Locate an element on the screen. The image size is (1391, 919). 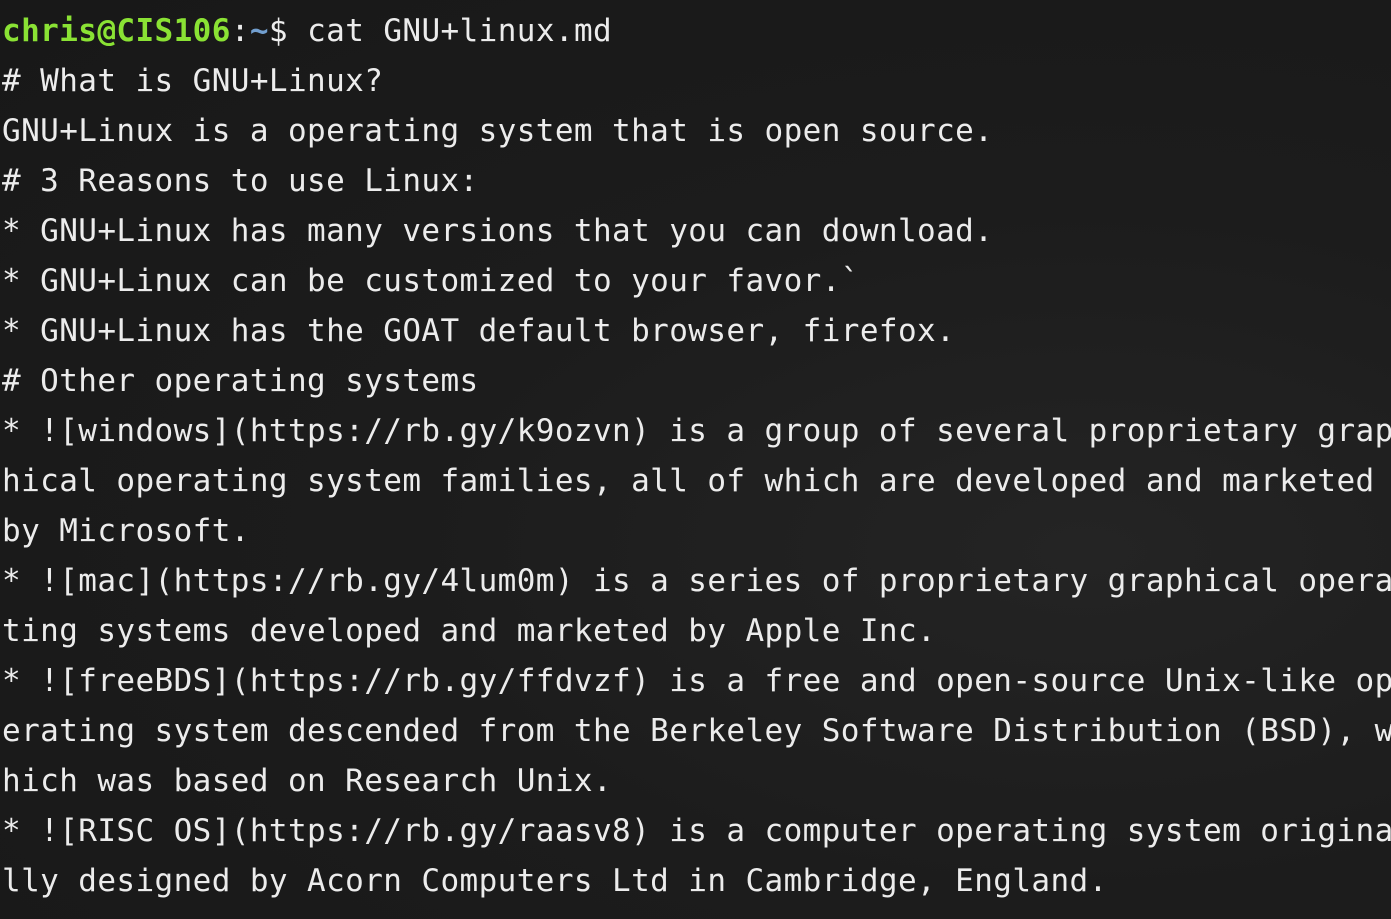
output-line: # 3 Reasons to use Linux: is located at coordinates (240, 181).